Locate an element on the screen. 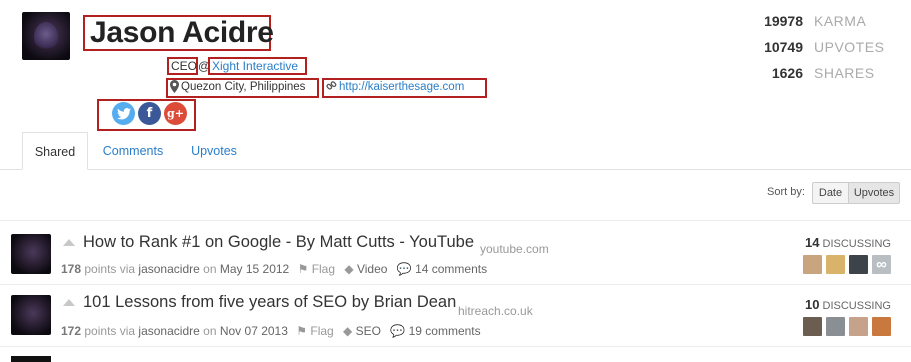 Image resolution: width=911 pixels, height=362 pixels. post-comments-link: 19 comments is located at coordinates (445, 331).